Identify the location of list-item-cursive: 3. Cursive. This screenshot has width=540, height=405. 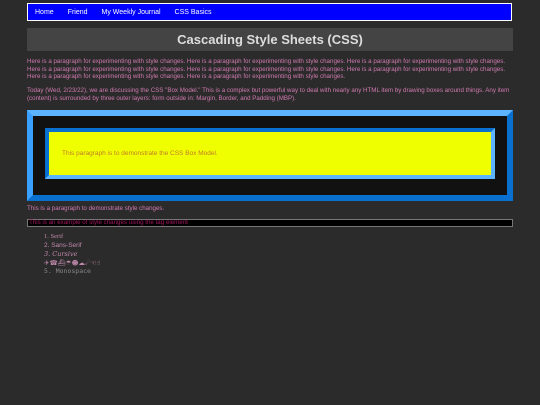
(61, 254).